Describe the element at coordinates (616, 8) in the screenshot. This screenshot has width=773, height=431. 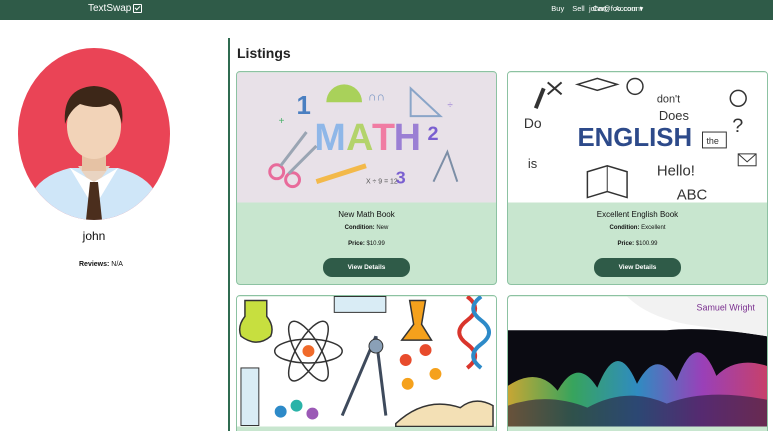
I see `user-dropdown: john@foo.com ▾` at that location.